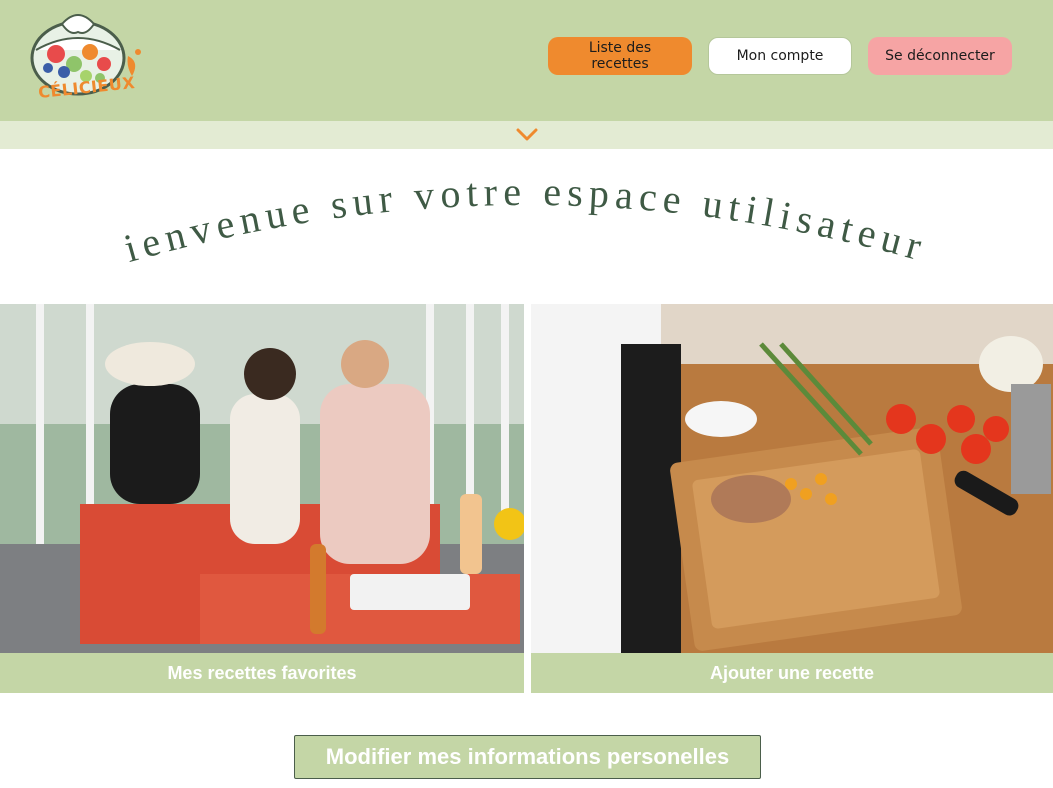 The image size is (1053, 788). I want to click on edit-personal-info-button: Modifier mes informations personelles, so click(527, 757).